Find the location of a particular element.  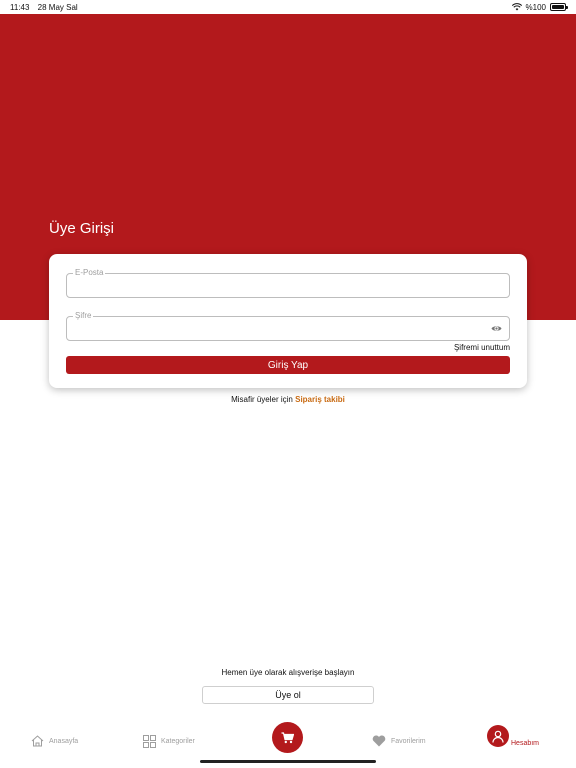

tab-account: Hesabım is located at coordinates (513, 736).